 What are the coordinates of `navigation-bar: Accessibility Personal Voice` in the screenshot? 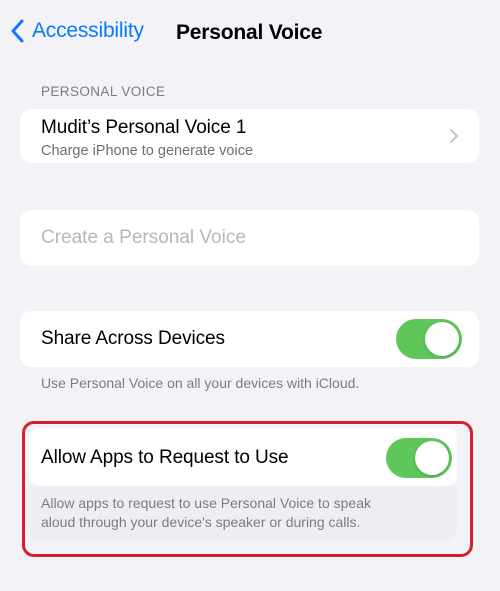 It's located at (250, 34).